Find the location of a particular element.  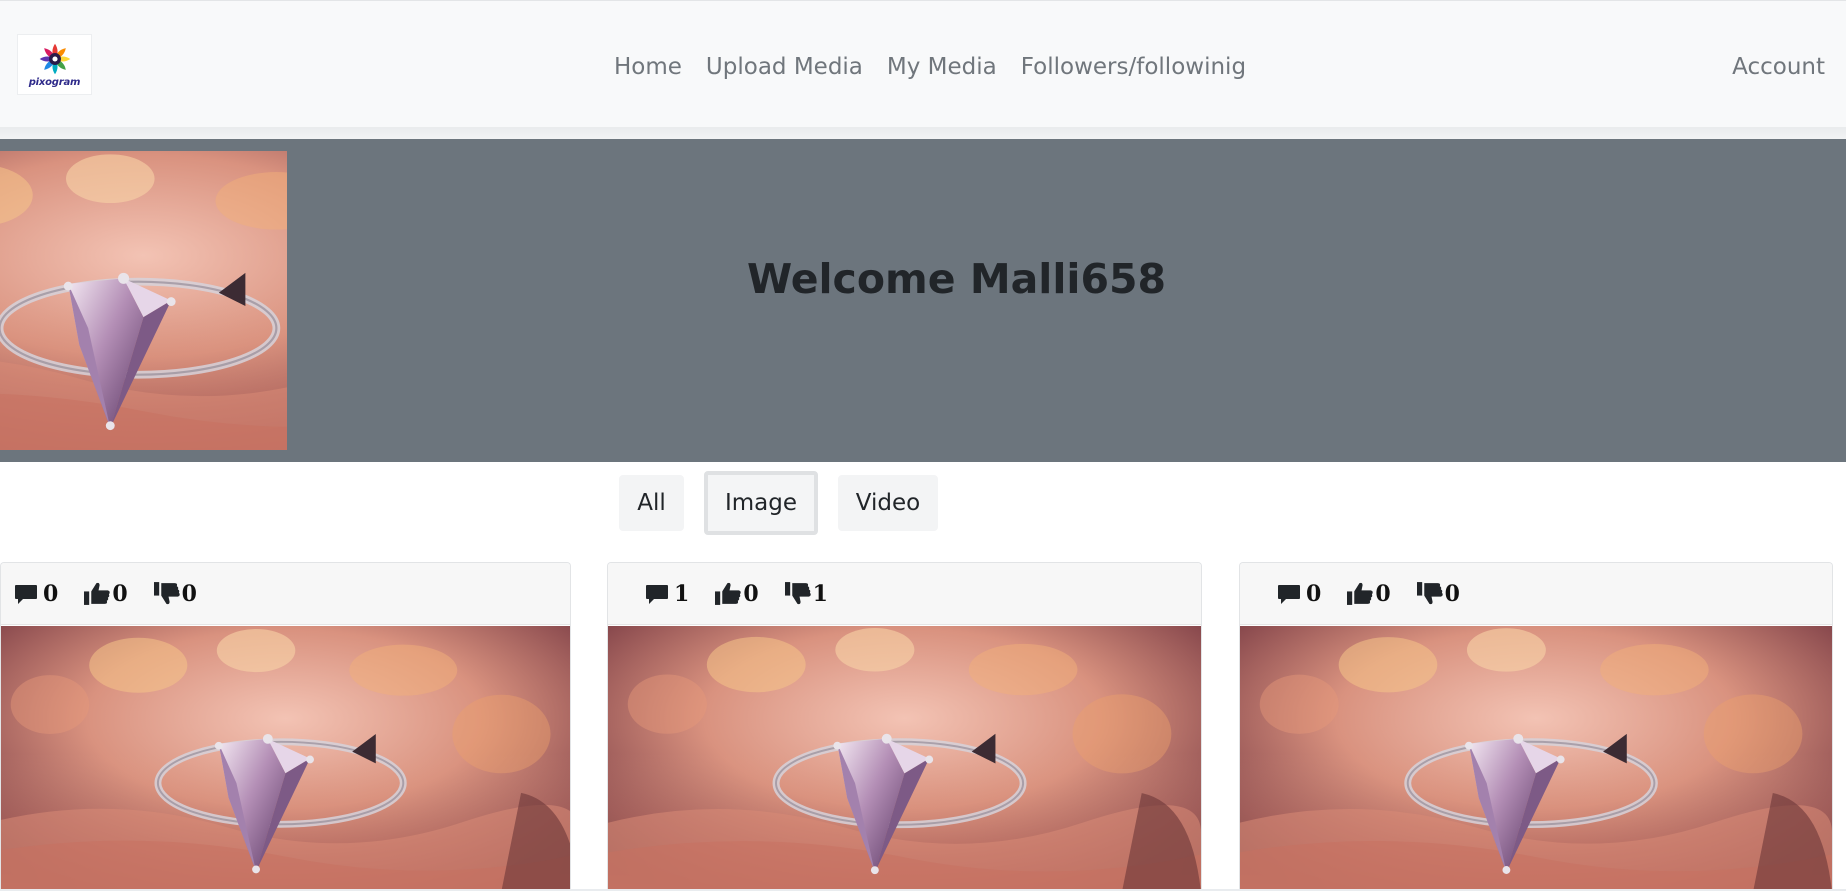

filter-image-button: Image is located at coordinates (761, 503).